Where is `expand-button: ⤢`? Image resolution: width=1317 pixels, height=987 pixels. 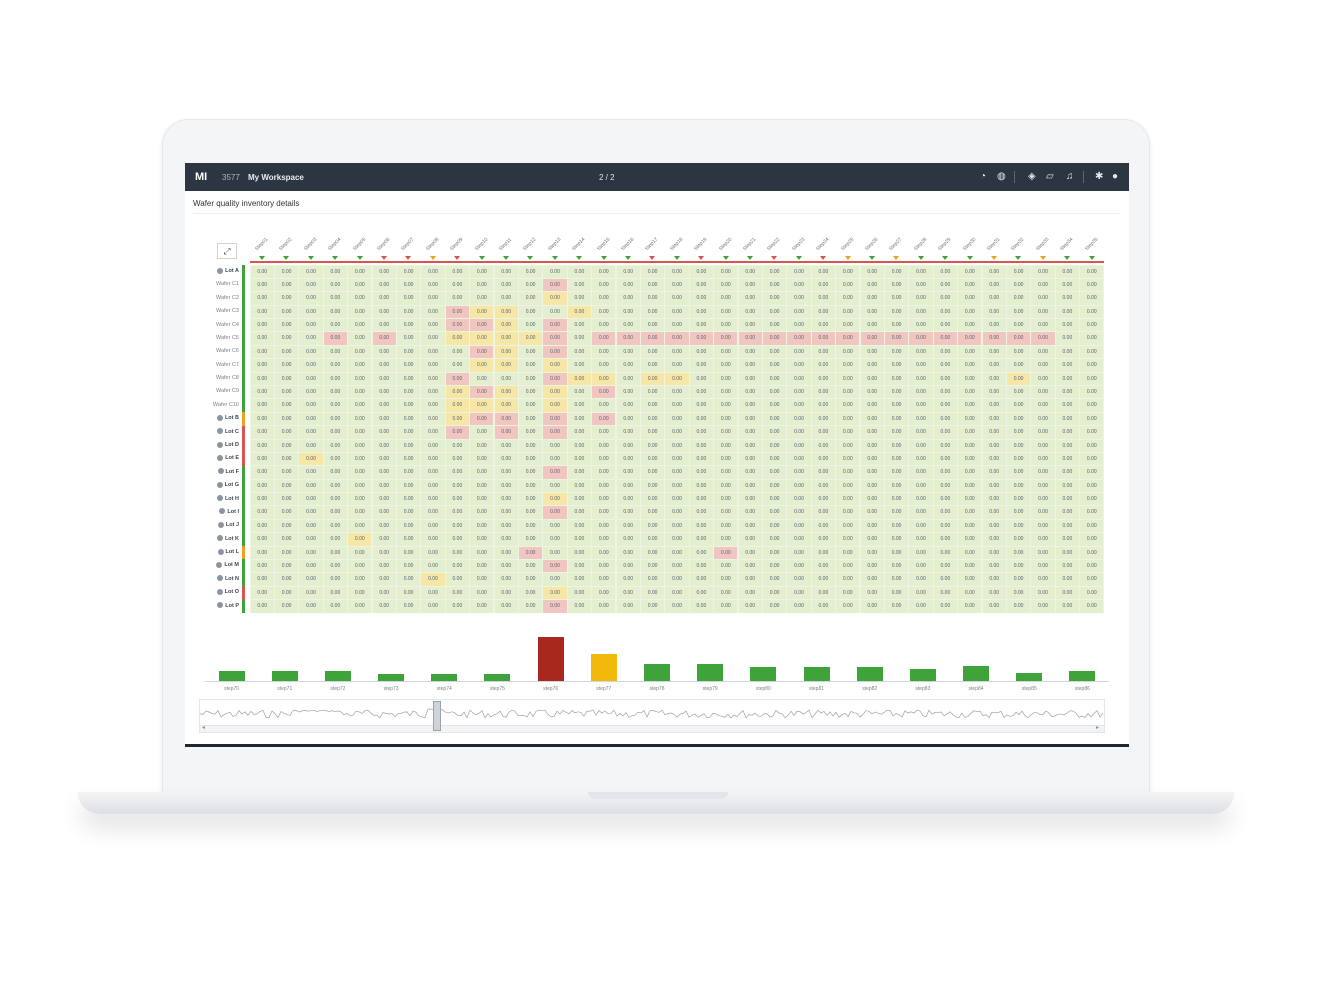 expand-button: ⤢ is located at coordinates (227, 251).